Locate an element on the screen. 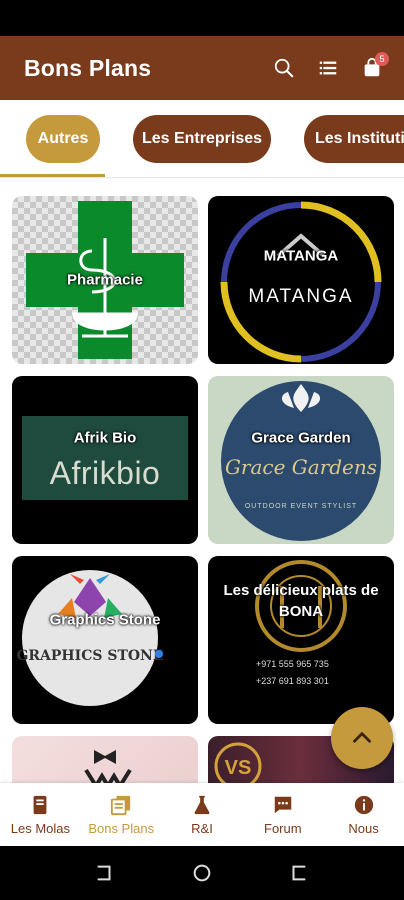 The height and width of the screenshot is (900, 404). nav-r-and-i: R&I is located at coordinates (202, 814).